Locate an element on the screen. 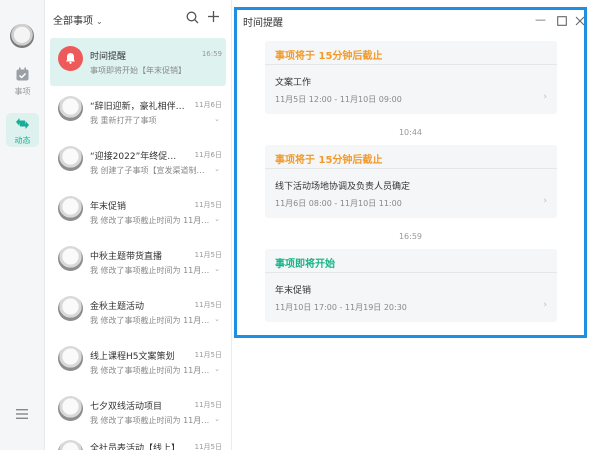  calendar-check-icon is located at coordinates (22, 74).